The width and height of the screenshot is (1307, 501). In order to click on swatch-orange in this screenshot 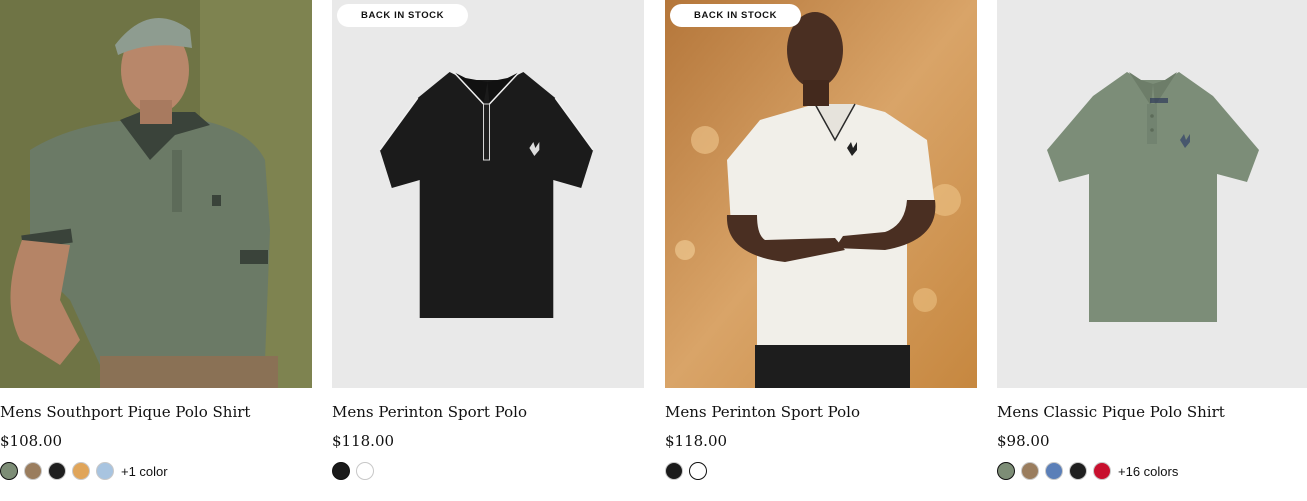, I will do `click(81, 471)`.